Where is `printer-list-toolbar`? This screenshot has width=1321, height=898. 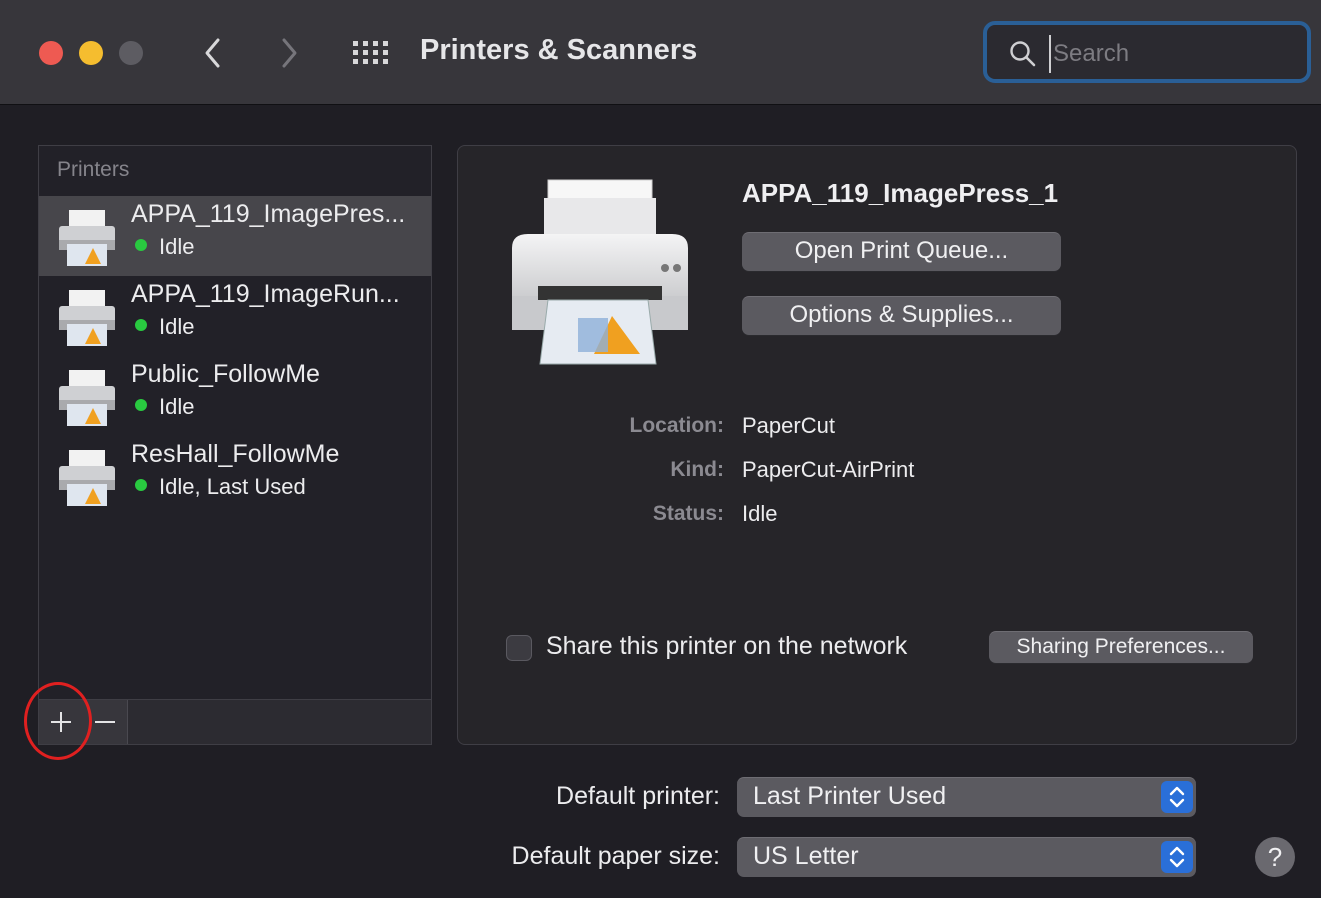
printer-list-toolbar is located at coordinates (235, 722).